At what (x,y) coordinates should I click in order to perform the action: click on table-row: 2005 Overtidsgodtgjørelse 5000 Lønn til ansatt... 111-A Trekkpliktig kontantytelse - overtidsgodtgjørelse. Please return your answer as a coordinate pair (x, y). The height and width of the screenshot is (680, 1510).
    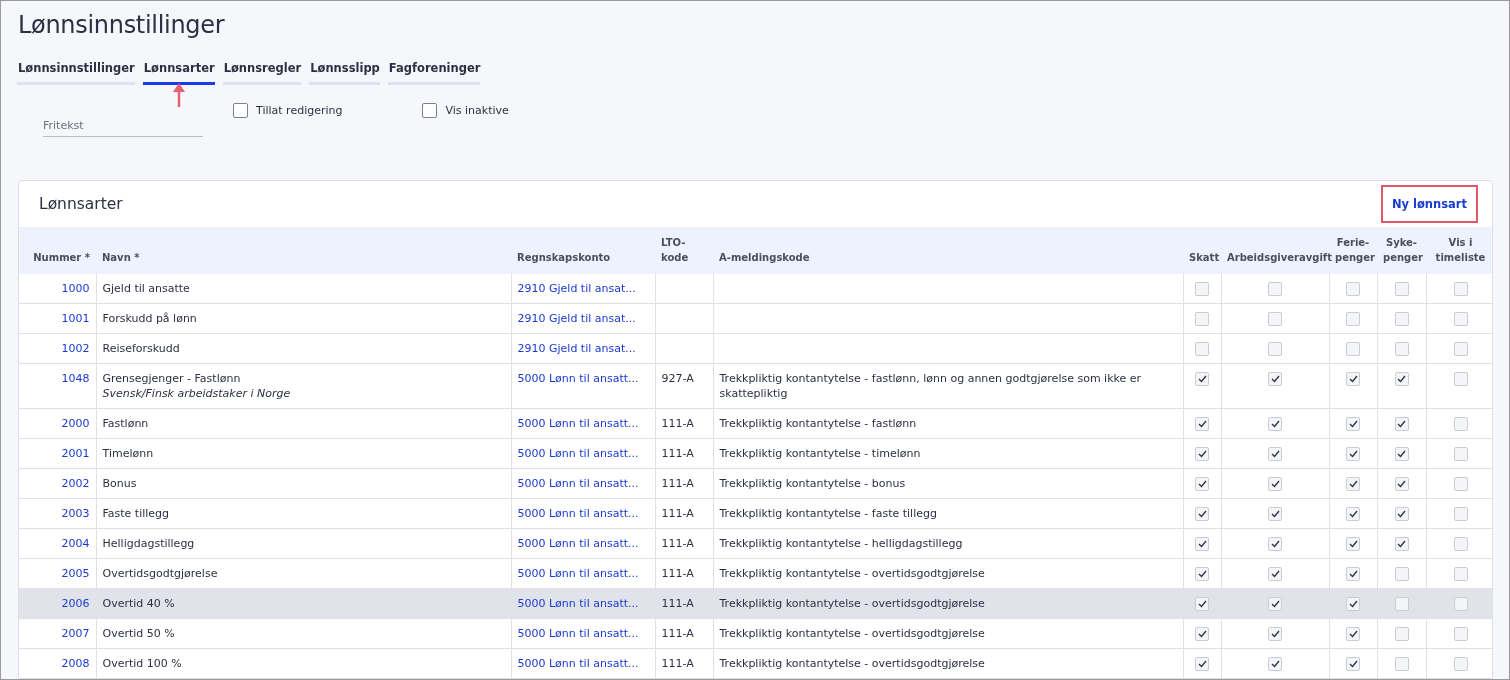
    Looking at the image, I should click on (755, 573).